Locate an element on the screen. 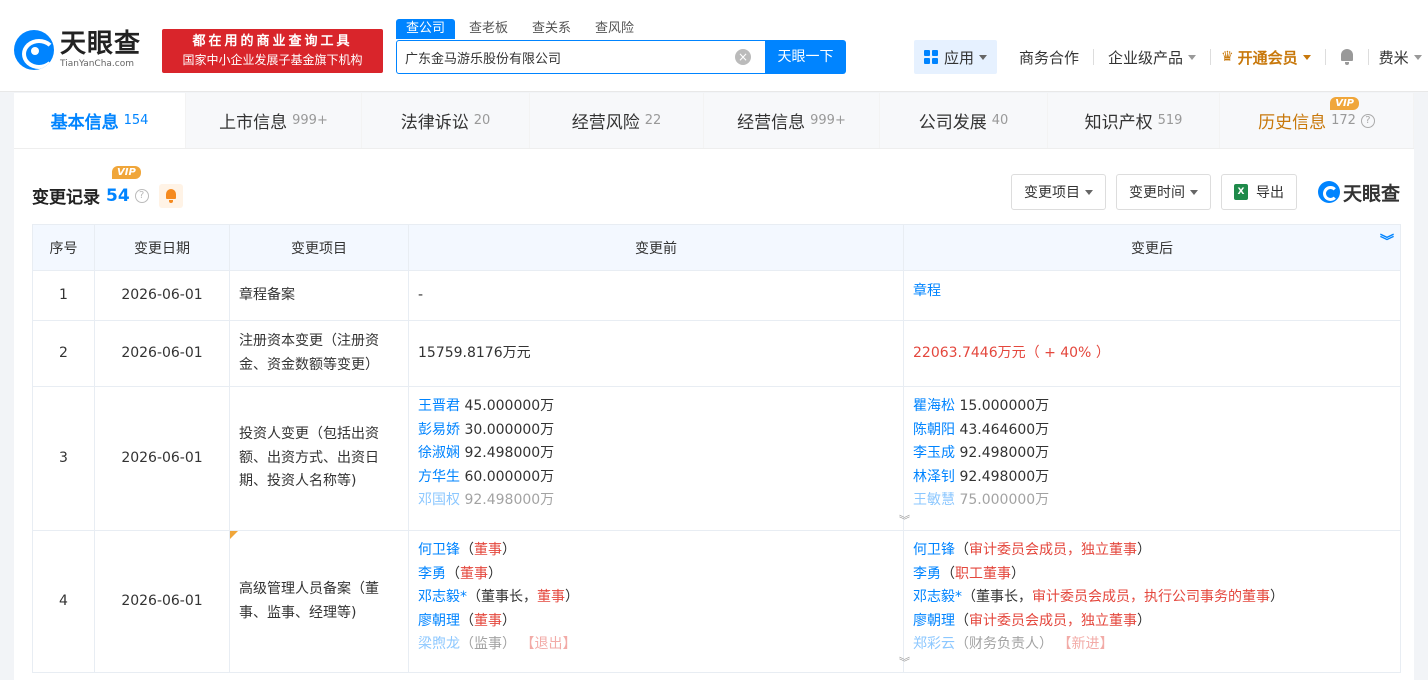 The image size is (1428, 680). manager-name: 梁煦龙 is located at coordinates (439, 644).